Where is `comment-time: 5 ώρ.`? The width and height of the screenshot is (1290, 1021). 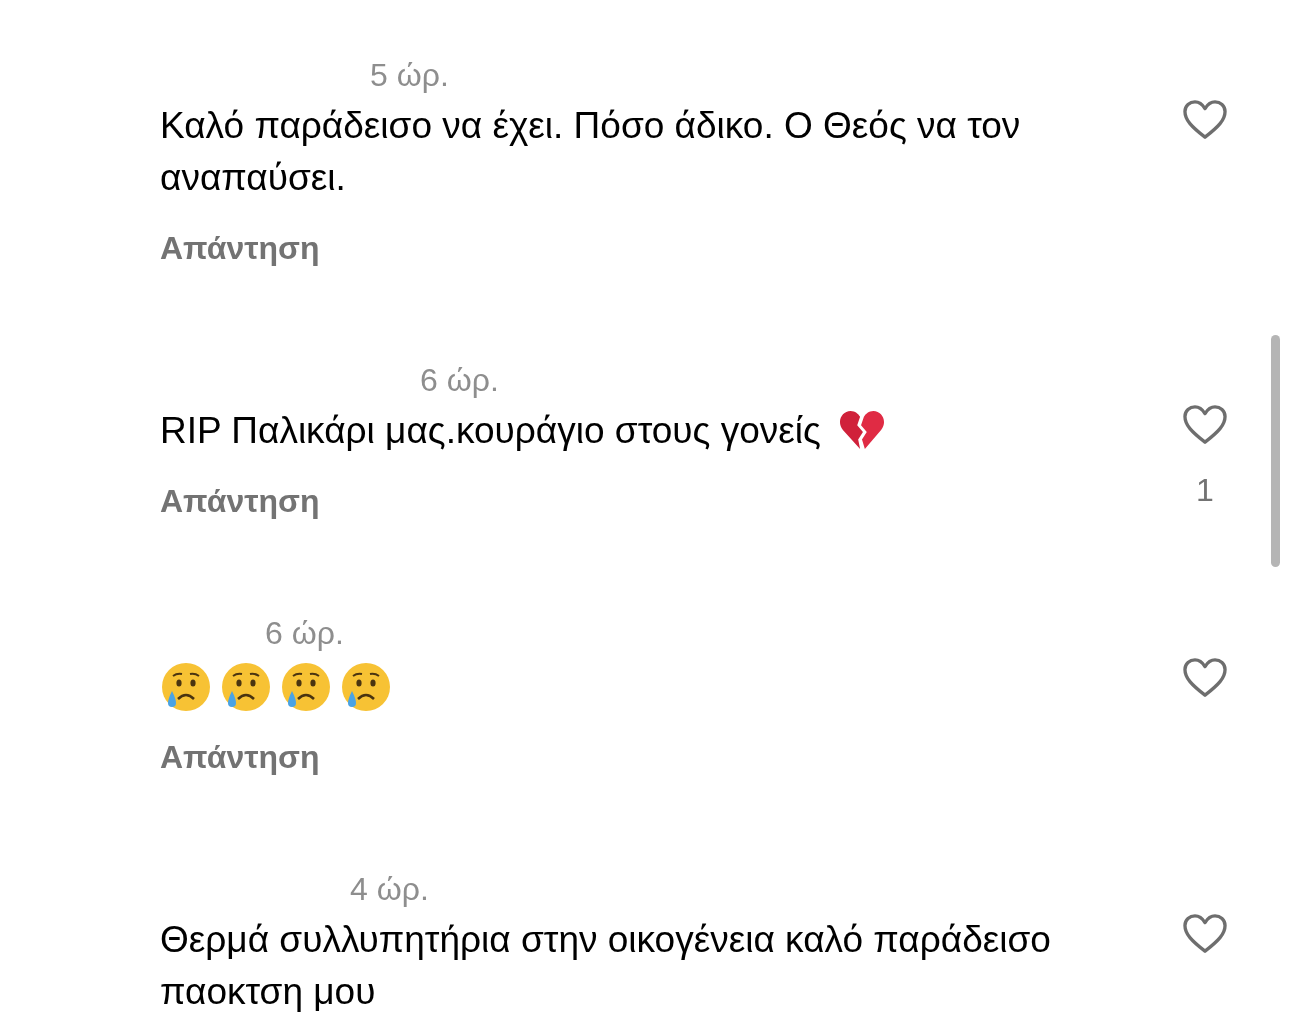
comment-time: 5 ώρ. is located at coordinates (409, 75).